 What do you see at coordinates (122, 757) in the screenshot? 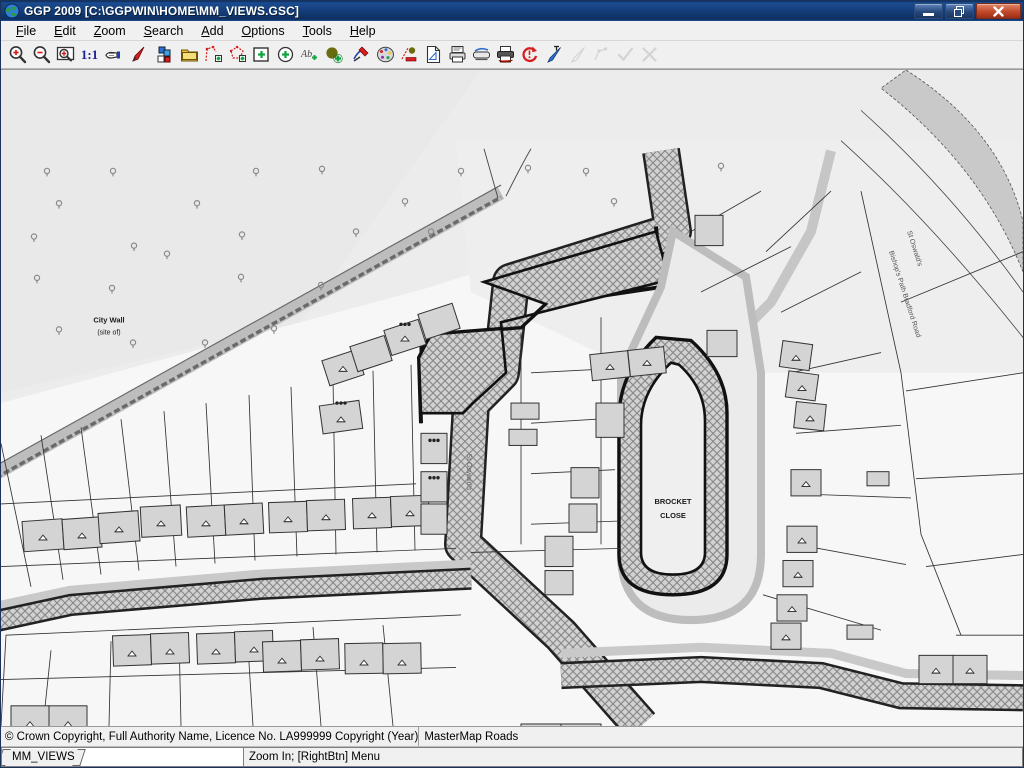
I see `tab-strip: MM_VIEWS` at bounding box center [122, 757].